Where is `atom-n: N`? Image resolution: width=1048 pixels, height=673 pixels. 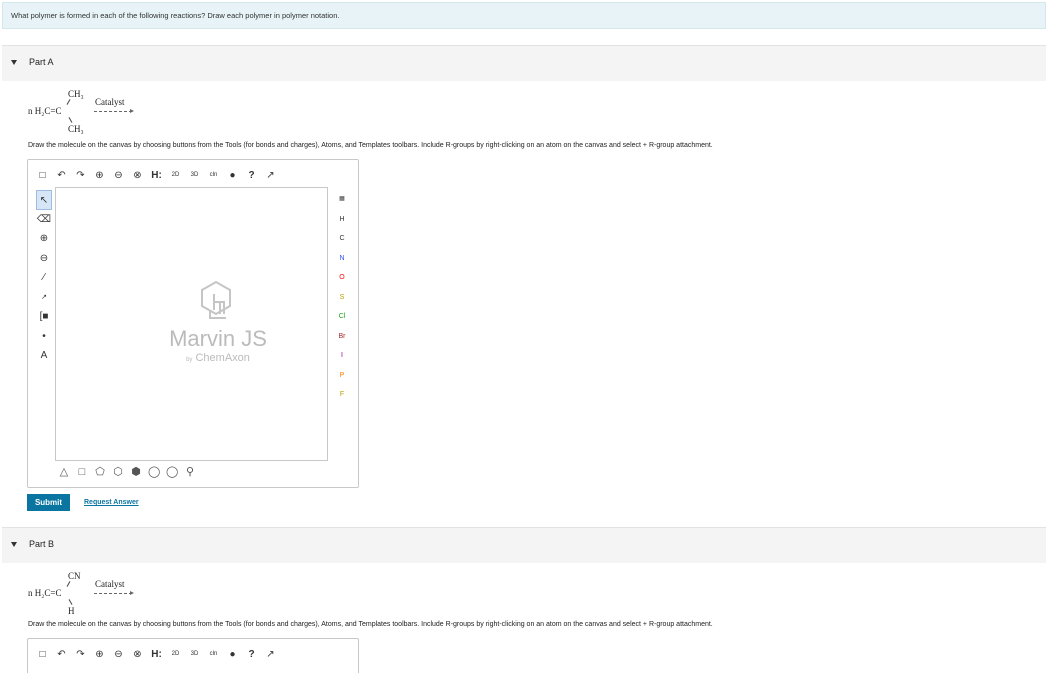
atom-n: N is located at coordinates (342, 259).